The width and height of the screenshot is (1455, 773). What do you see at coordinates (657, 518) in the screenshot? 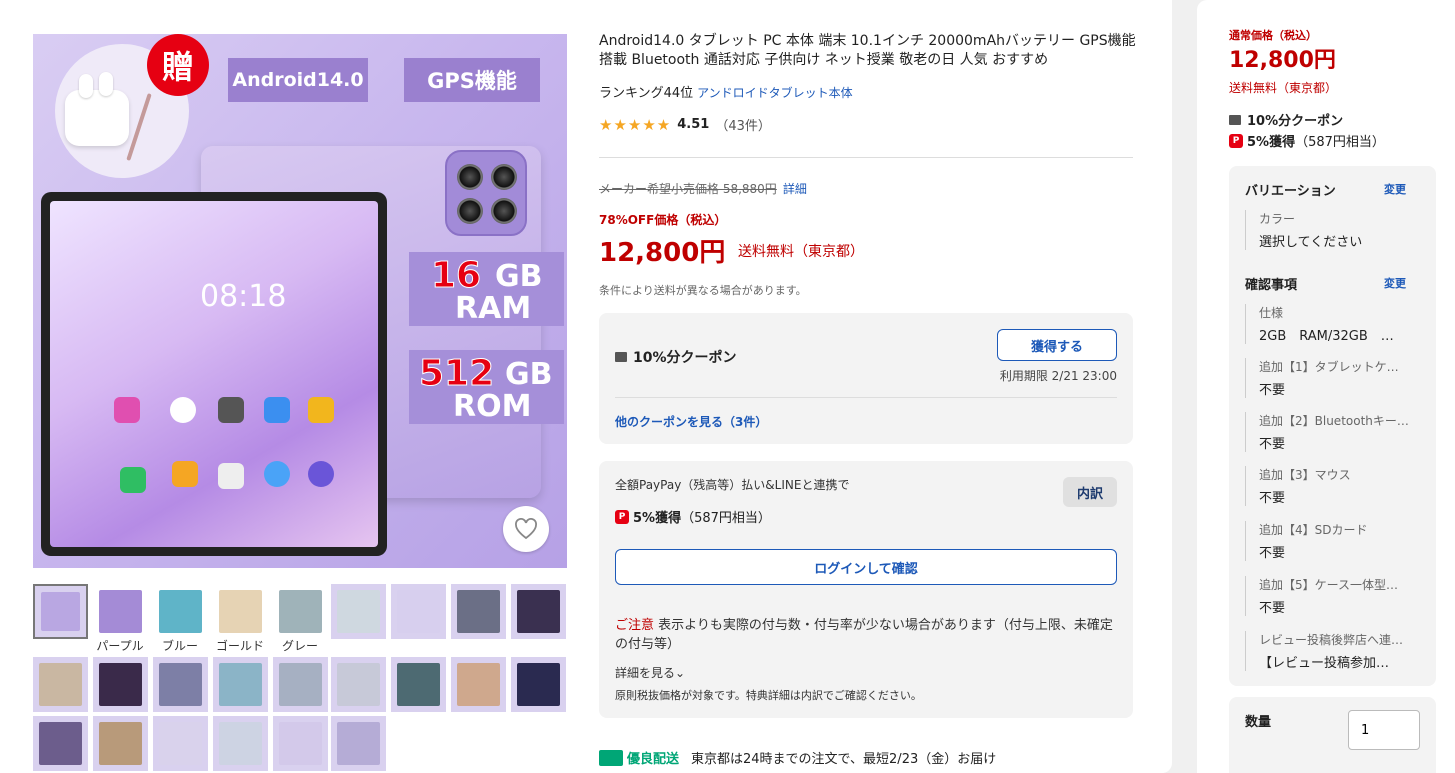
I see `points-earn-rate: 5%獲得` at bounding box center [657, 518].